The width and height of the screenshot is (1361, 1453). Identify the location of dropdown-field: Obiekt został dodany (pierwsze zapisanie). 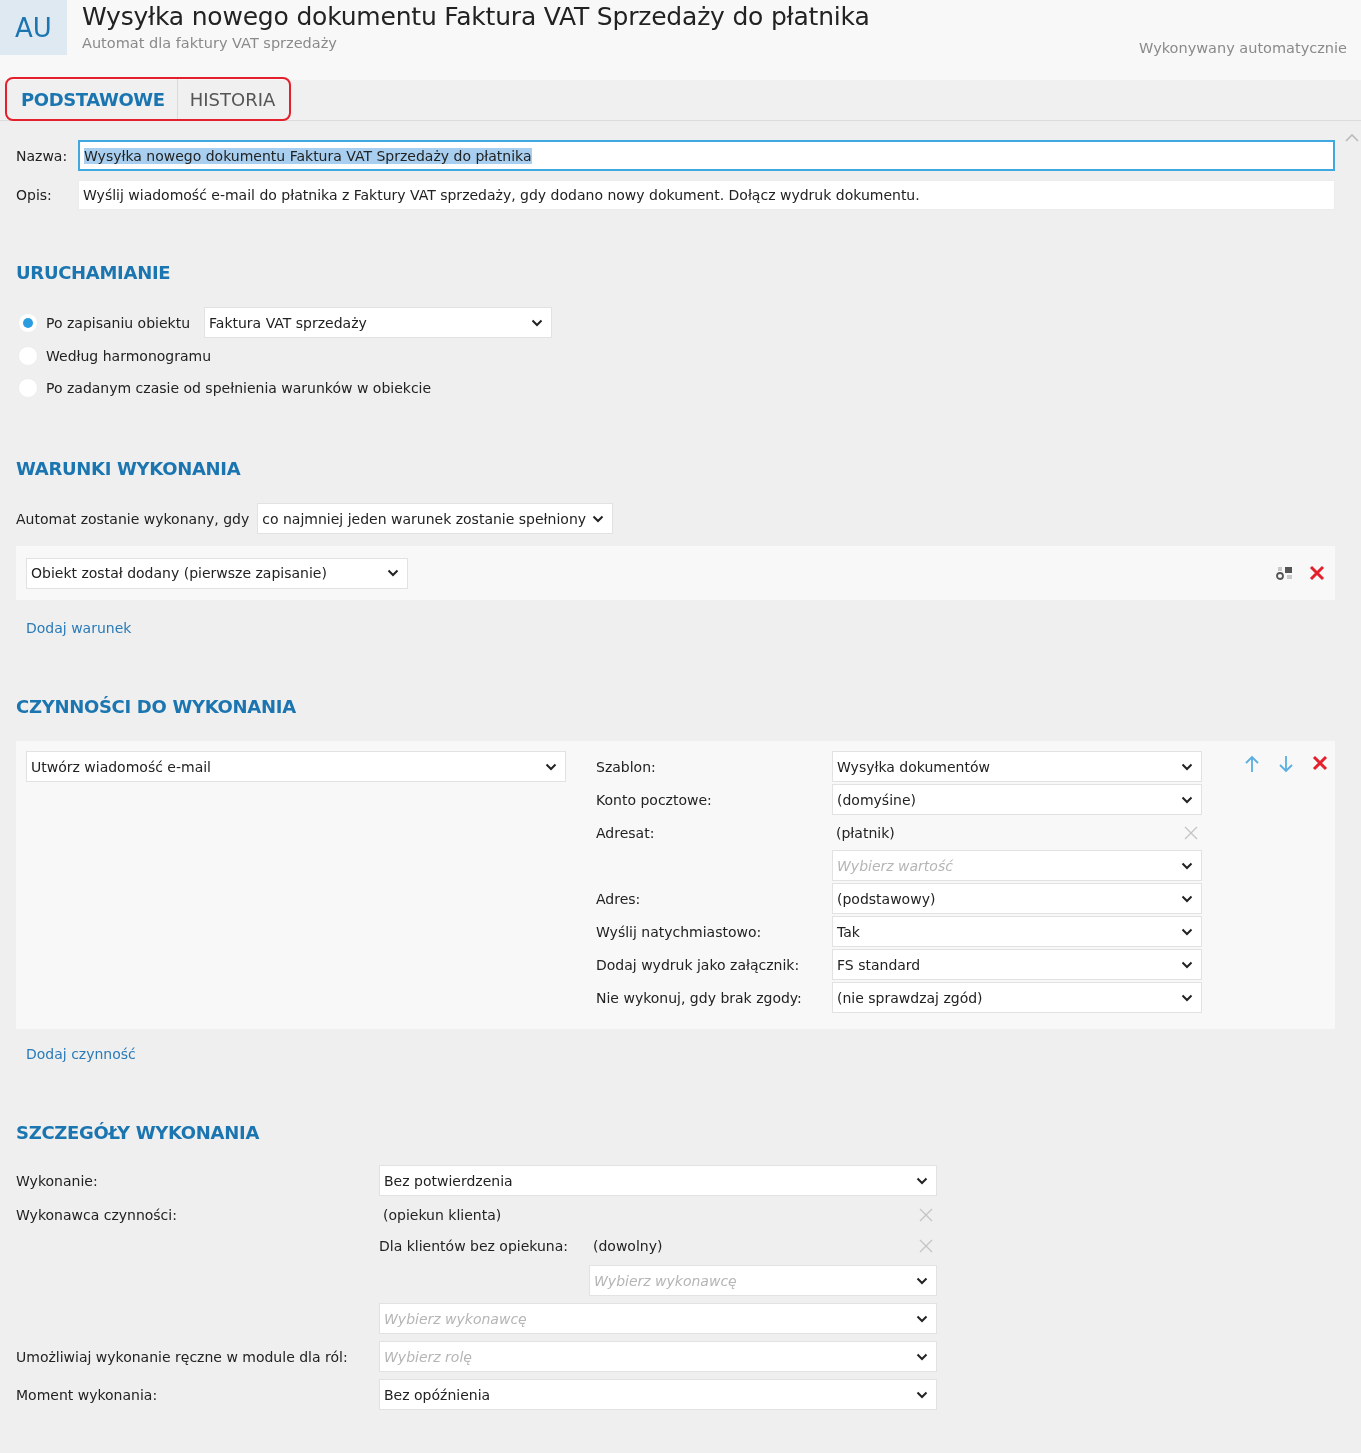
(217, 573).